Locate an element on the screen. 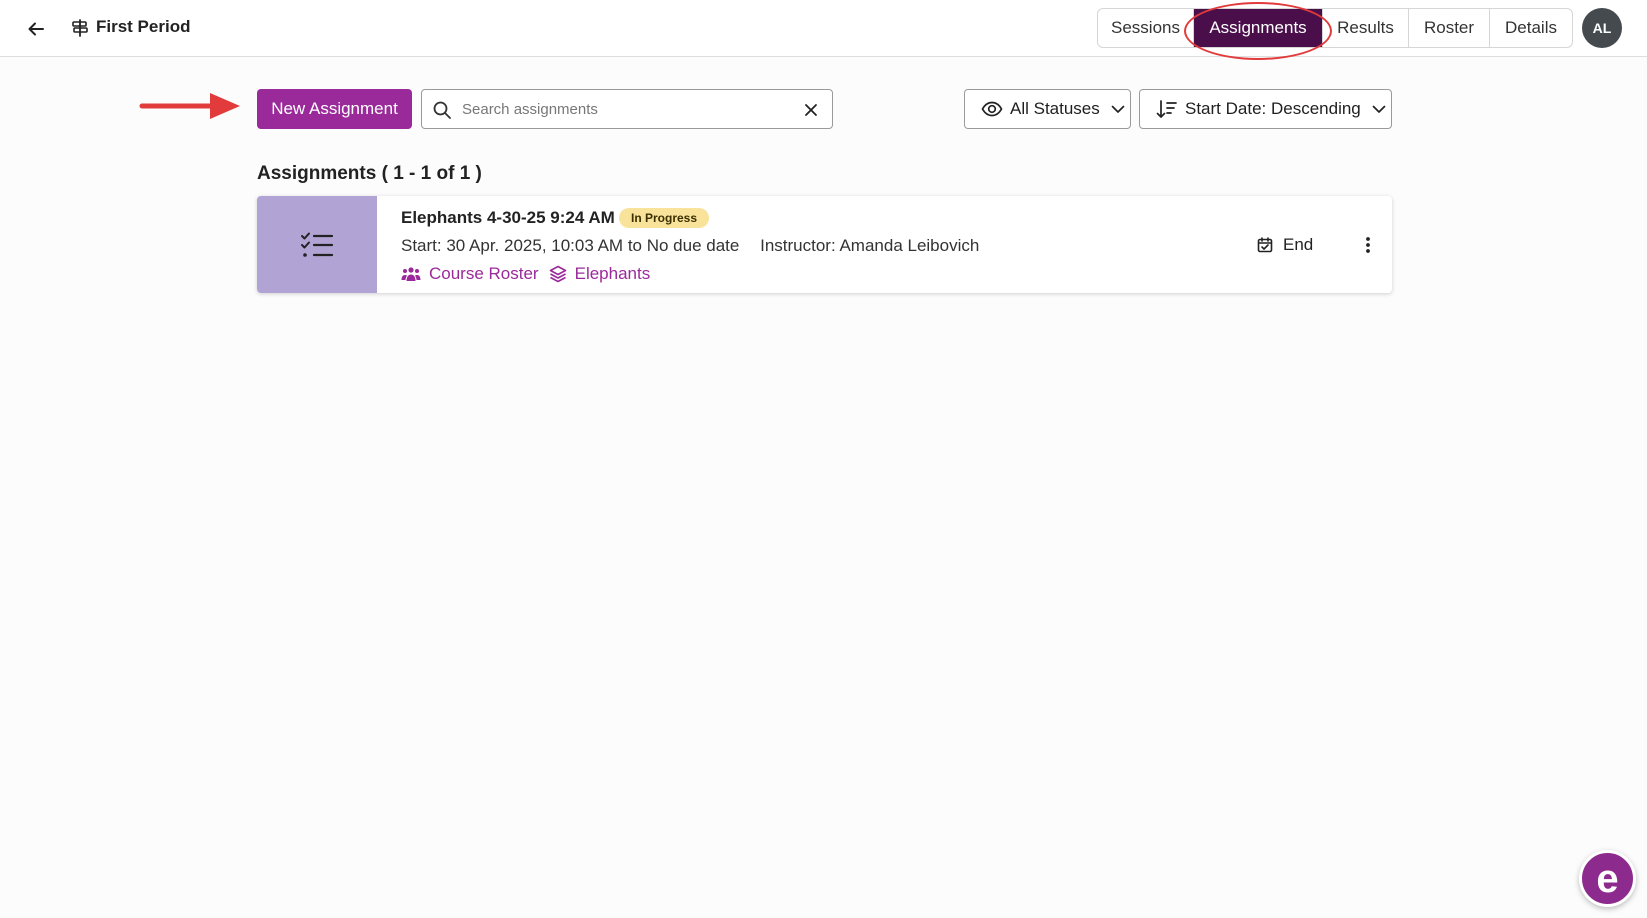 The width and height of the screenshot is (1647, 918). status-filter-select: All Statuses is located at coordinates (1047, 109).